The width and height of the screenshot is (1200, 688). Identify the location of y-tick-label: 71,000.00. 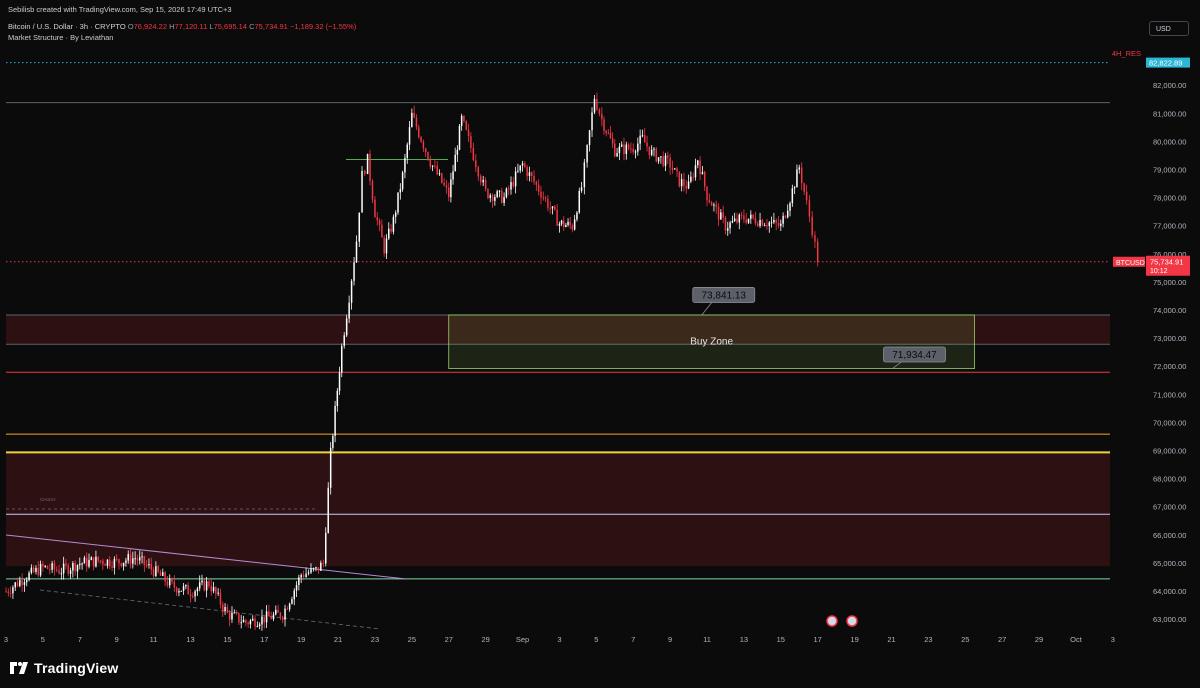
(1169, 394).